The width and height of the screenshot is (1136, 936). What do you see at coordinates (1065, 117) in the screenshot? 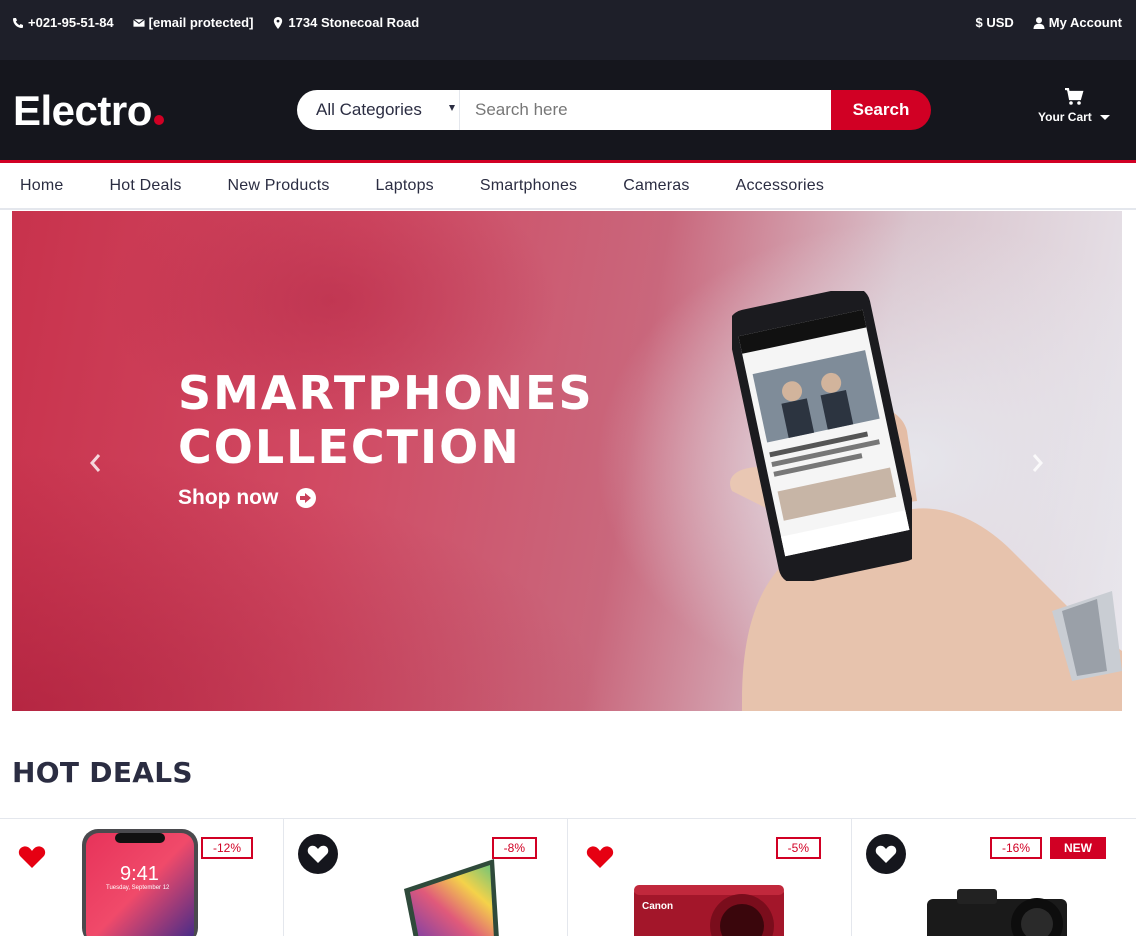
I see `cart-label: Your Cart` at bounding box center [1065, 117].